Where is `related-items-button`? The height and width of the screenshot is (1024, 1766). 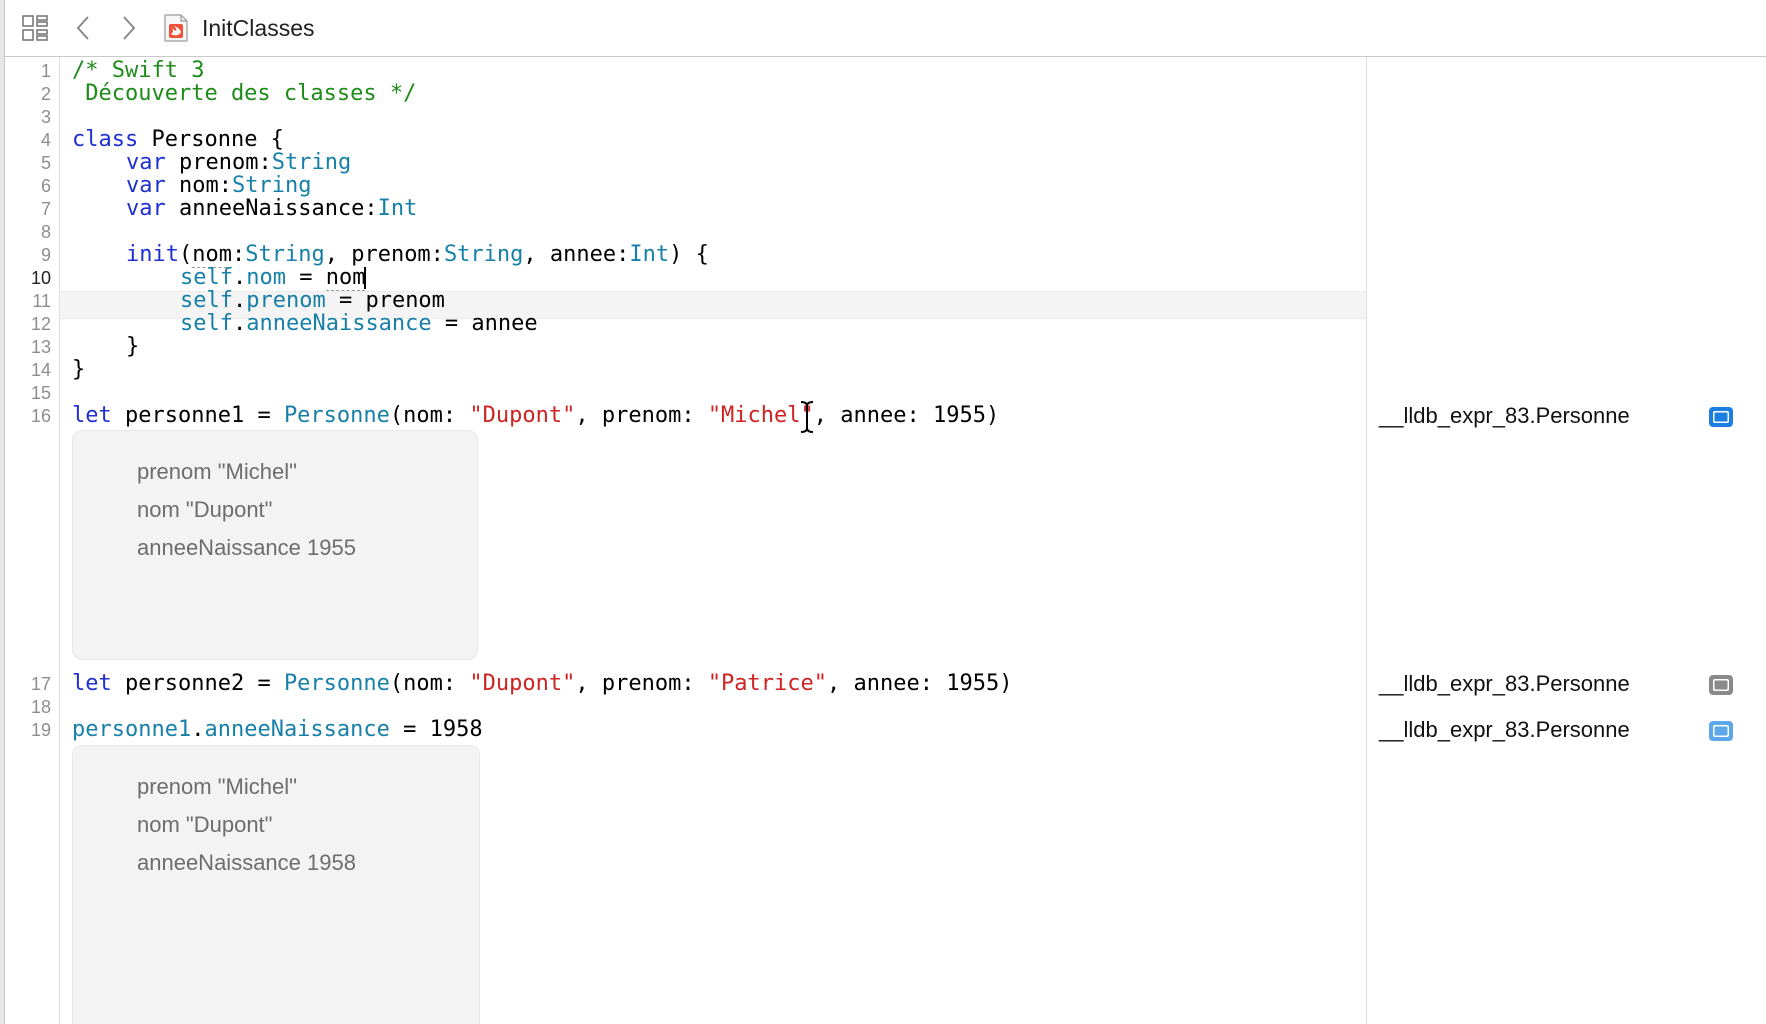
related-items-button is located at coordinates (35, 28).